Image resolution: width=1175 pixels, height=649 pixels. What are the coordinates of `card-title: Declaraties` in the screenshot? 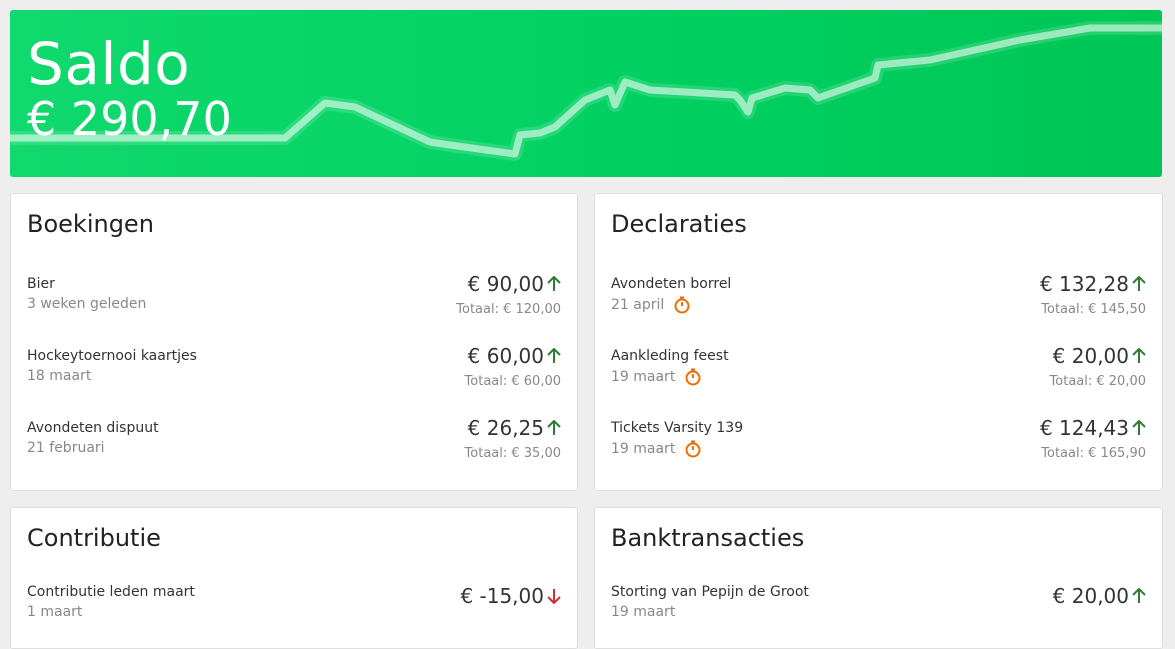 It's located at (679, 224).